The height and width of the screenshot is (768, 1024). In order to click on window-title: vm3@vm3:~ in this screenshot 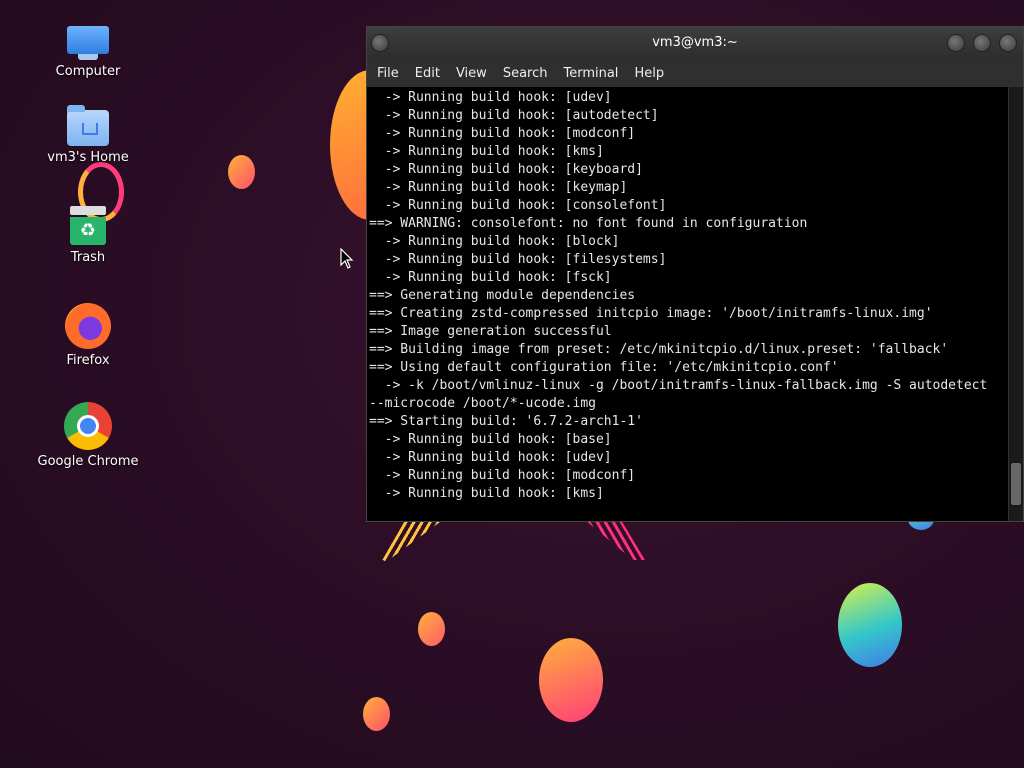, I will do `click(695, 42)`.